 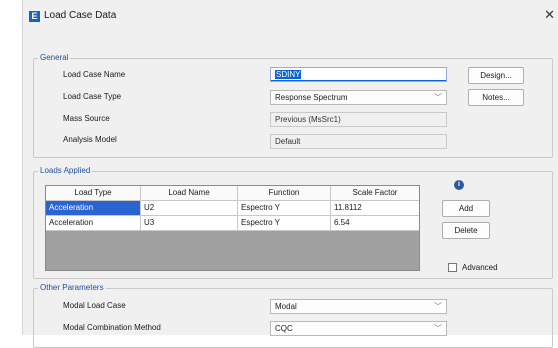 I want to click on close-icon: ✕, so click(x=549, y=15).